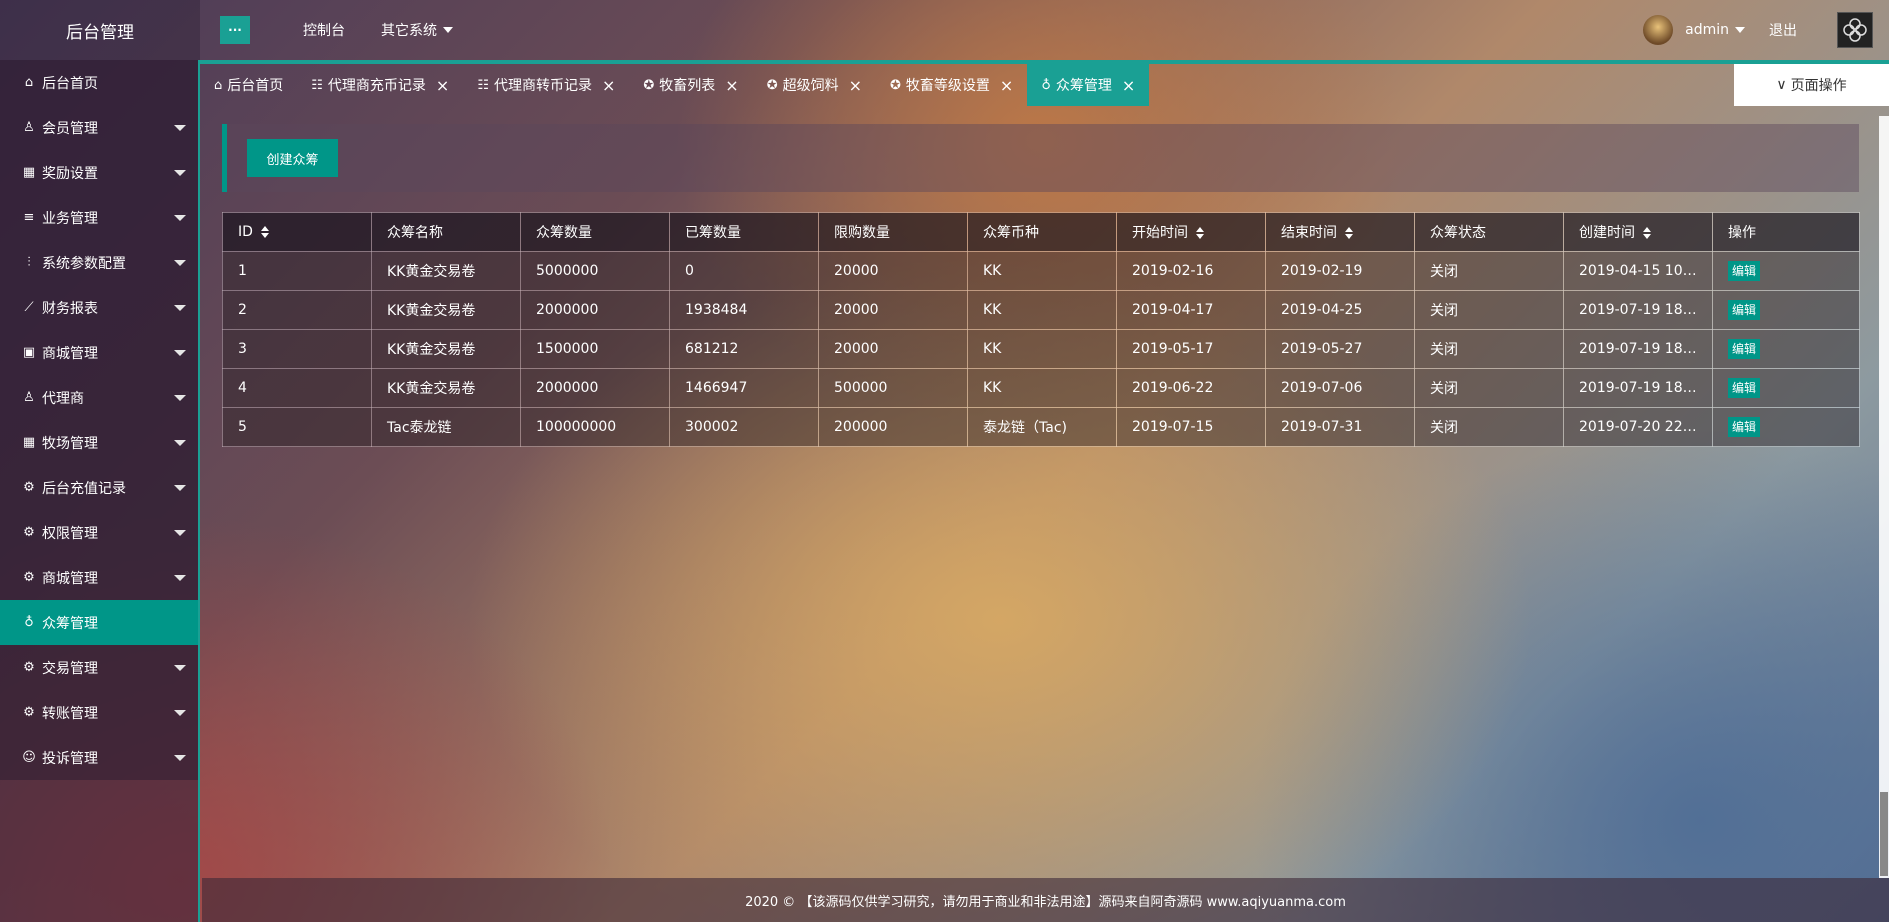  What do you see at coordinates (1742, 233) in the screenshot?
I see `column-header-label: 操作` at bounding box center [1742, 233].